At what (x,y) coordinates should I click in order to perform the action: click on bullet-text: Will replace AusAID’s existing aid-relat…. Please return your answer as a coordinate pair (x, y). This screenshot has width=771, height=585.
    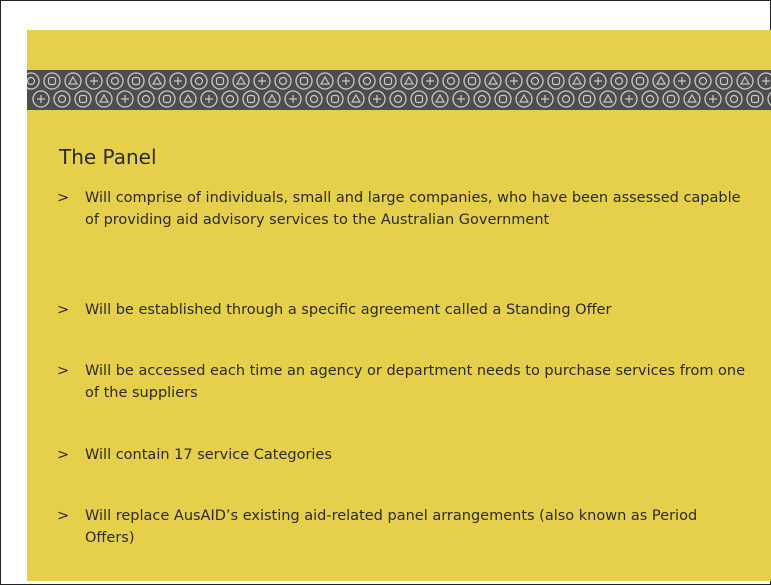
    Looking at the image, I should click on (391, 527).